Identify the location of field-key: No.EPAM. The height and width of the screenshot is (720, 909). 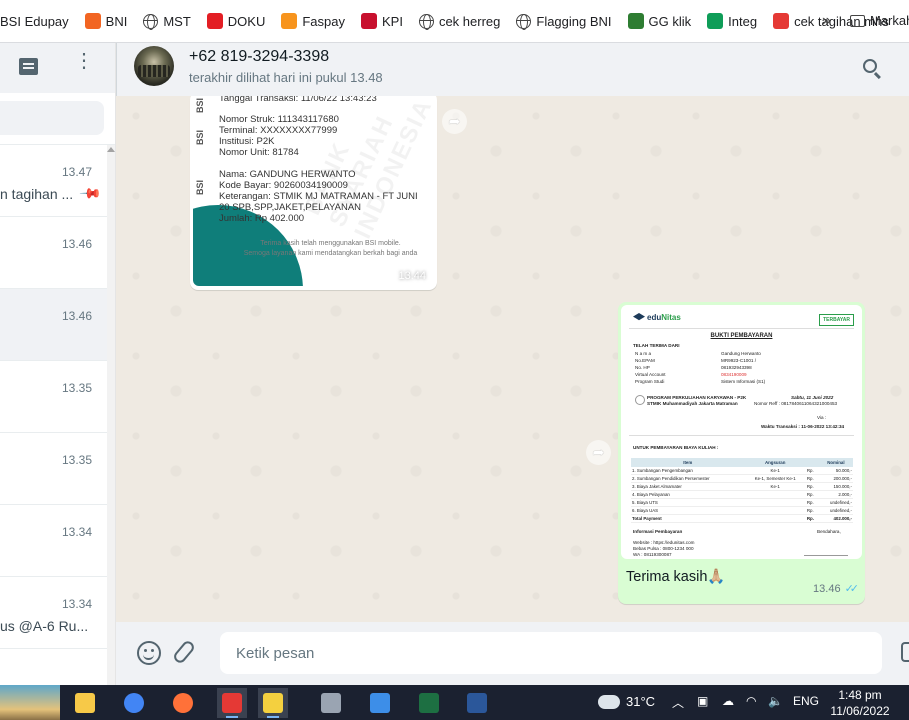
(645, 360).